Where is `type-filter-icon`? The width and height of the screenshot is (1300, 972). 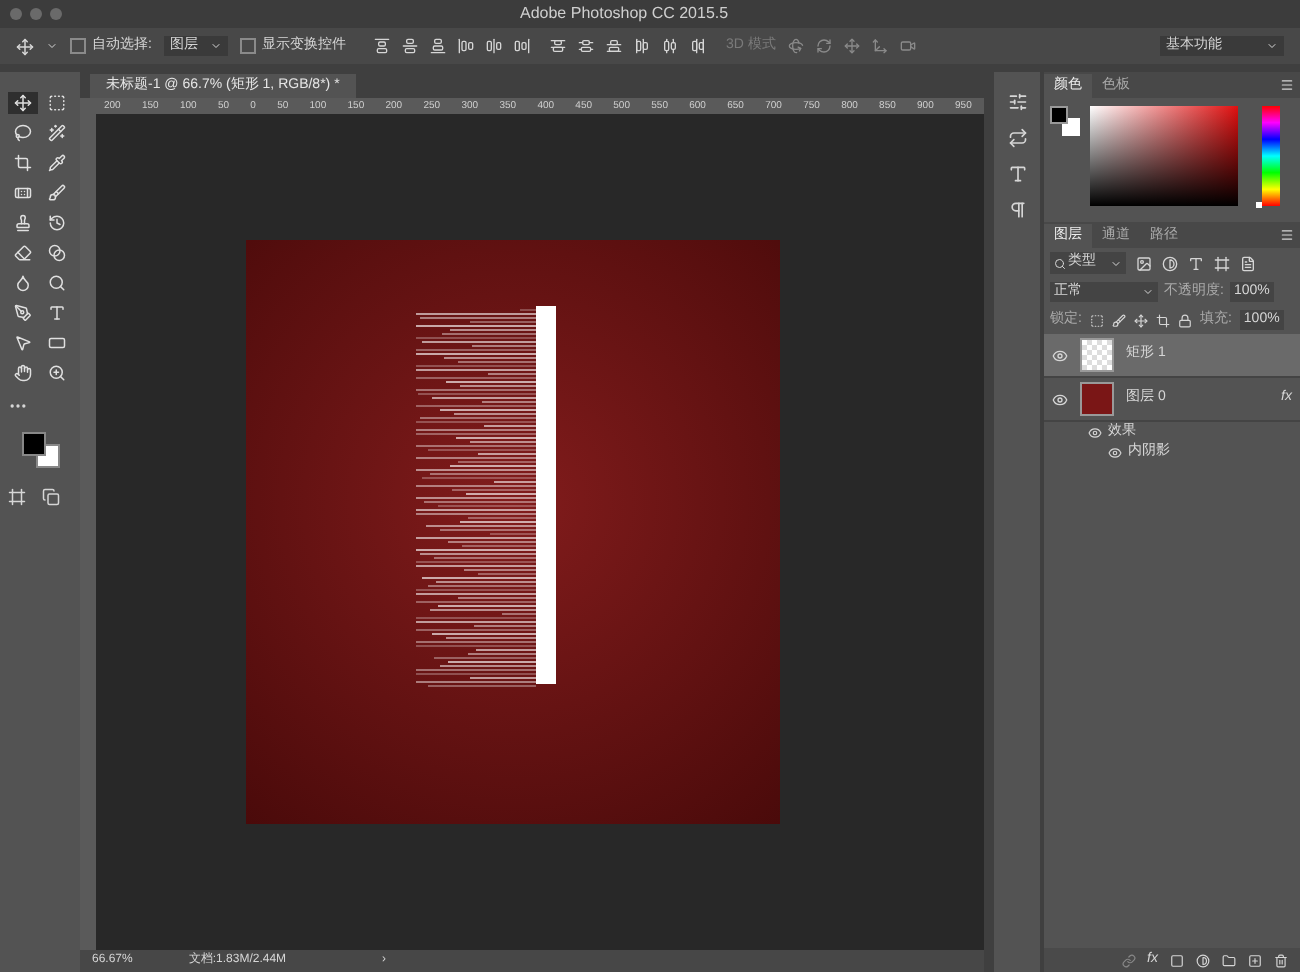
type-filter-icon is located at coordinates (1196, 263).